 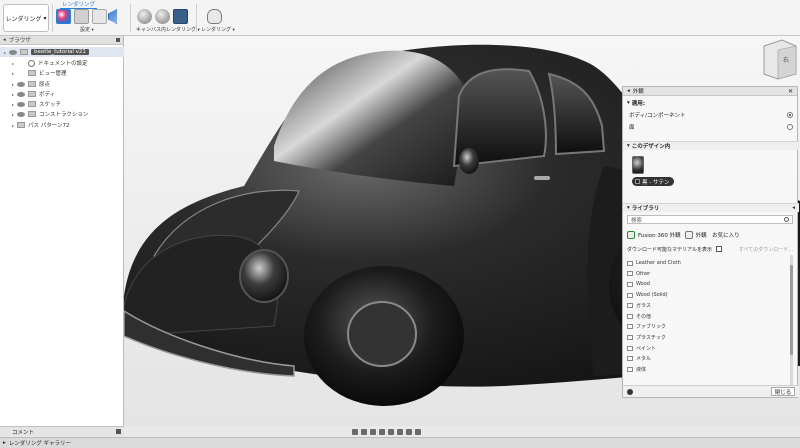 I want to click on render-teapot-icon, so click(x=214, y=16).